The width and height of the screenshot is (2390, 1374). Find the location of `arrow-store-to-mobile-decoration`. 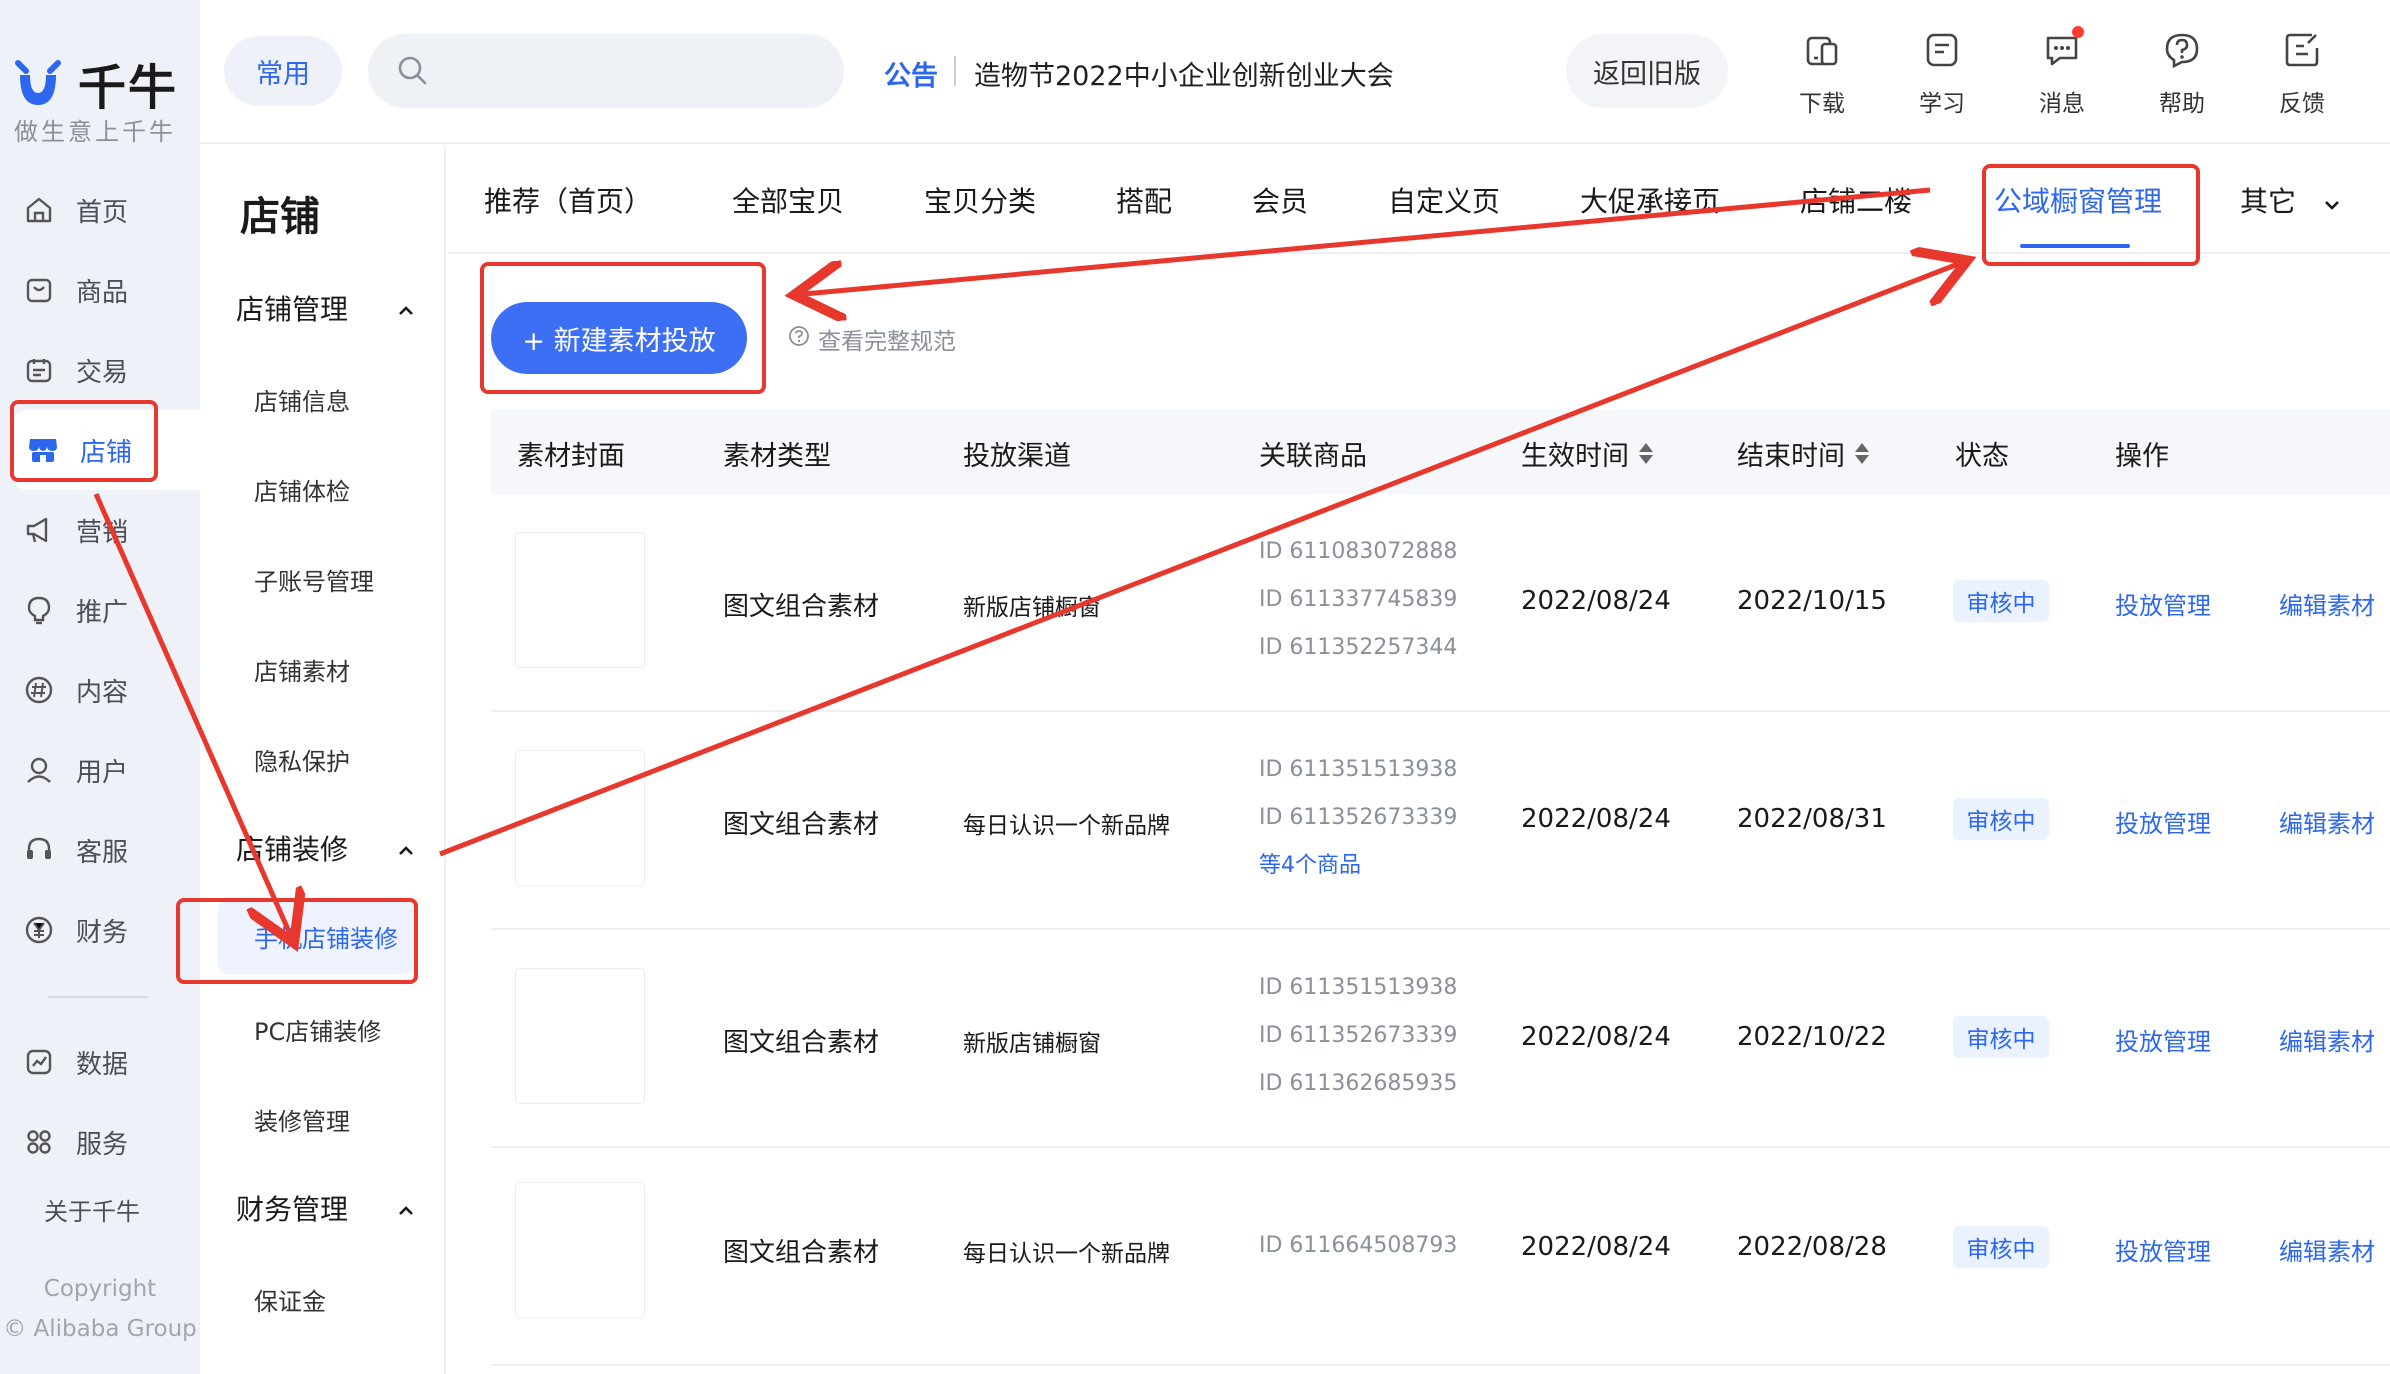

arrow-store-to-mobile-decoration is located at coordinates (191, 713).